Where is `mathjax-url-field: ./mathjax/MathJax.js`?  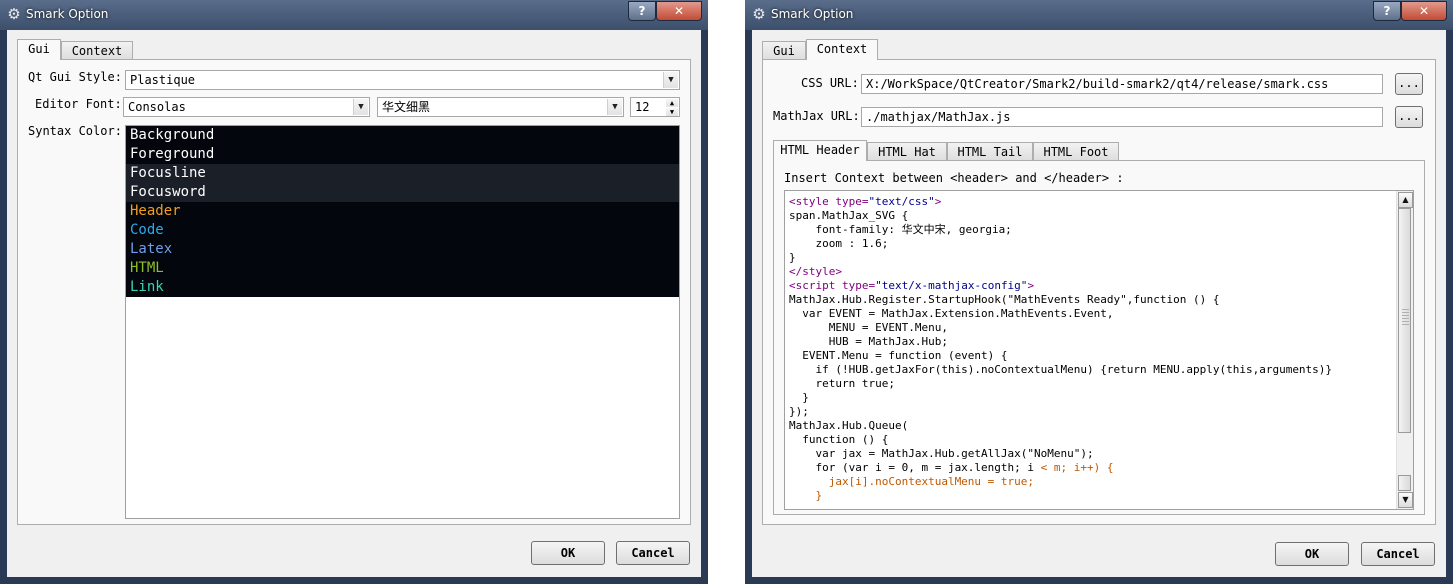 mathjax-url-field: ./mathjax/MathJax.js is located at coordinates (1122, 117).